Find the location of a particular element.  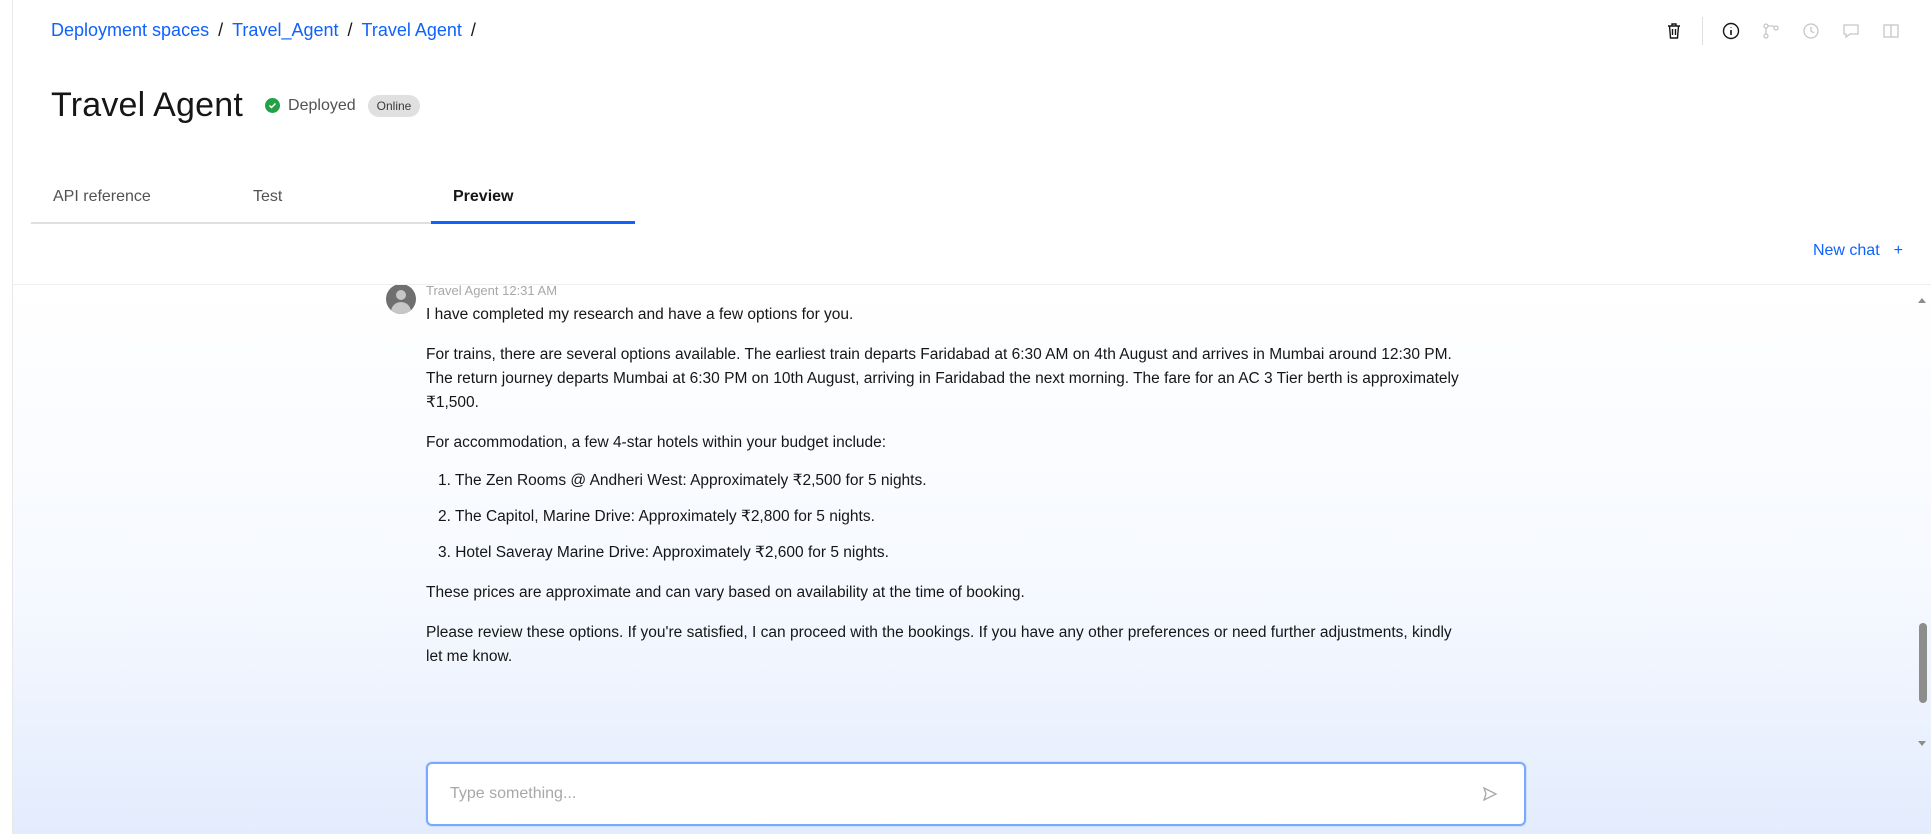

info-icon is located at coordinates (1731, 31).